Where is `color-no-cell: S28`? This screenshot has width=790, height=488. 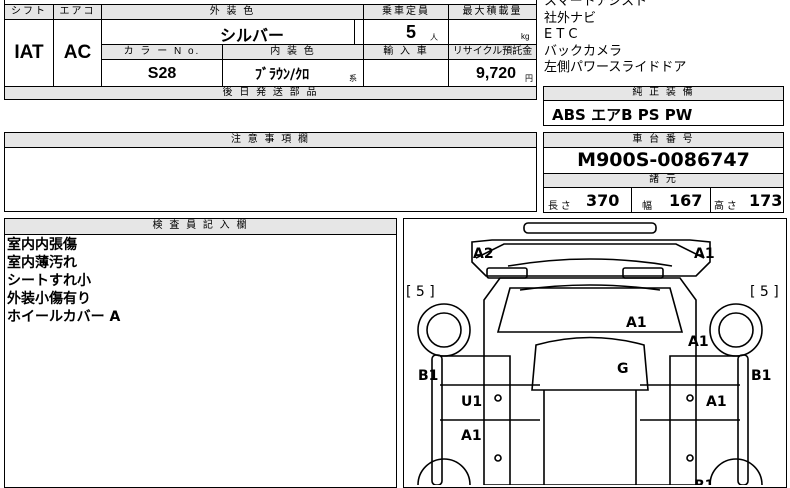
color-no-cell: S28 is located at coordinates (162, 73).